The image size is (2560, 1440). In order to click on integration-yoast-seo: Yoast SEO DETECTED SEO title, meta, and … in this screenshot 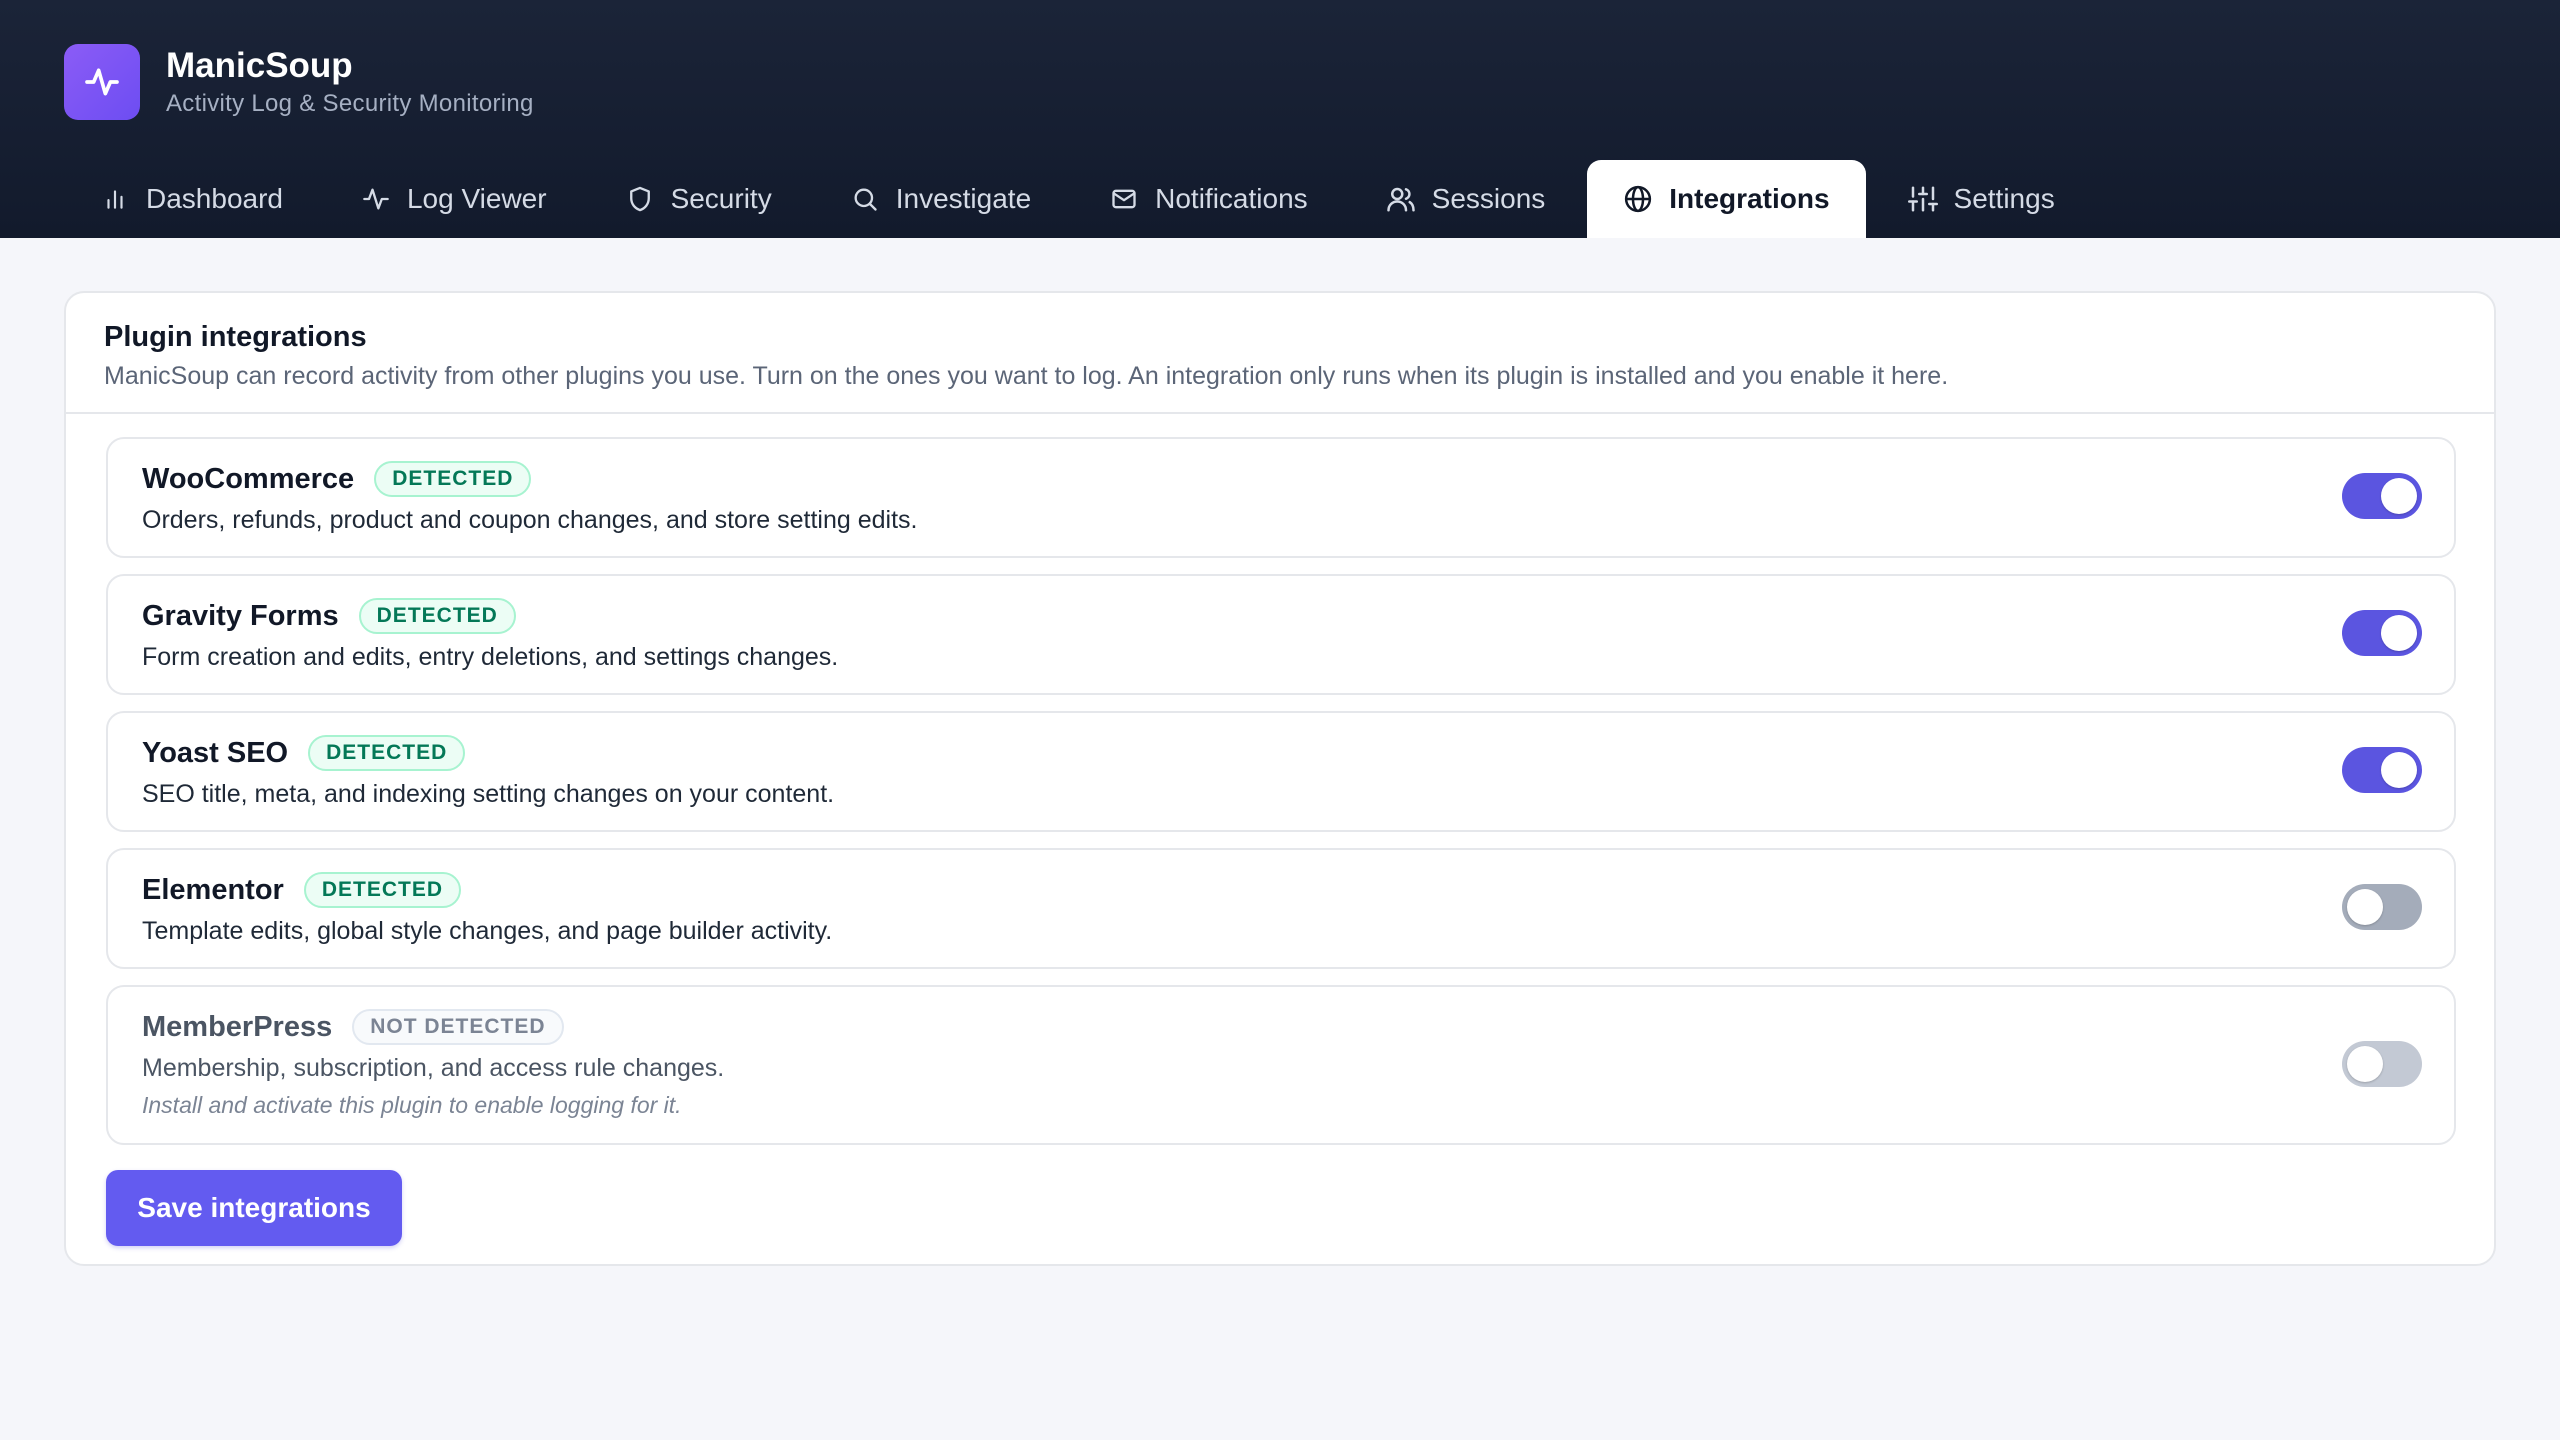, I will do `click(1281, 771)`.